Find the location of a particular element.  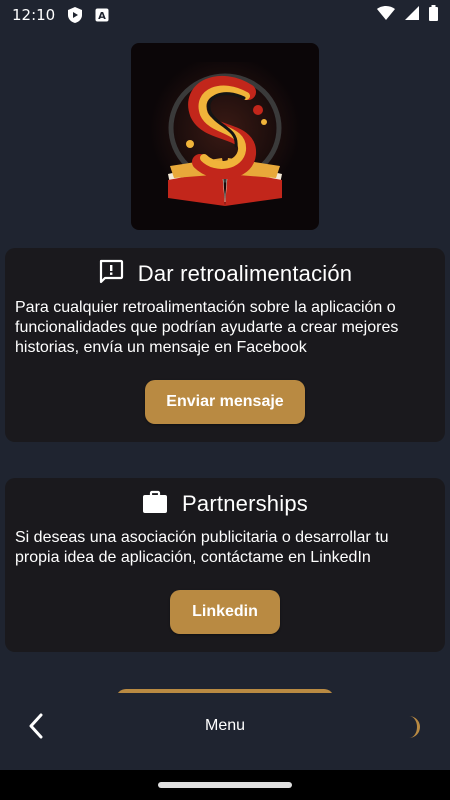

menu-title: Menu is located at coordinates (225, 726).